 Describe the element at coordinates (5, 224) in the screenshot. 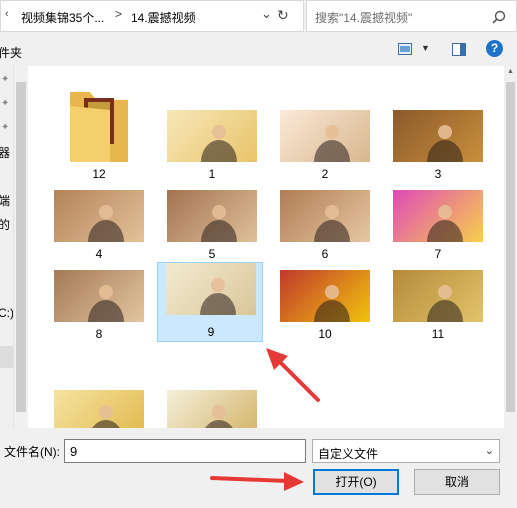

I see `nav-item-label: 的` at that location.